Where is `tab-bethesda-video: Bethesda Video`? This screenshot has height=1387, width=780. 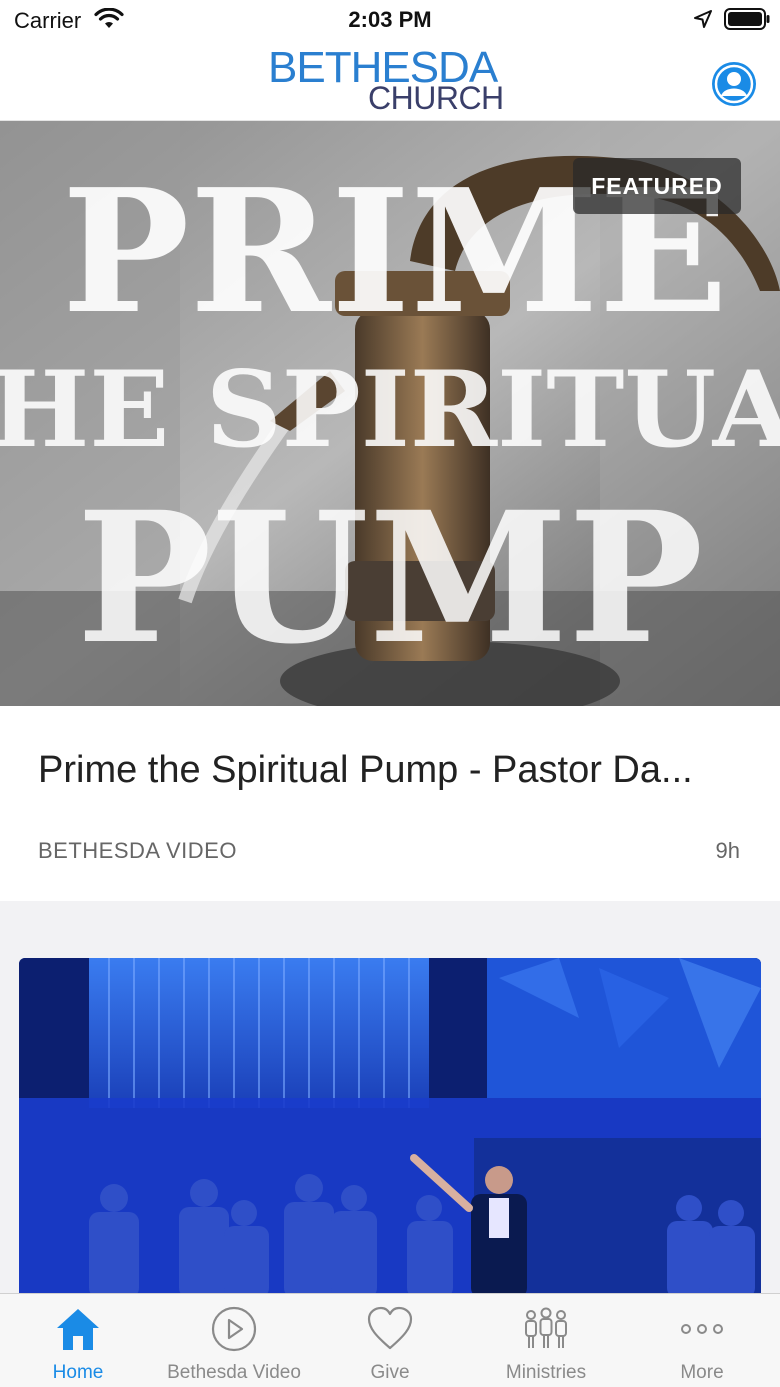
tab-bethesda-video: Bethesda Video is located at coordinates (234, 1340).